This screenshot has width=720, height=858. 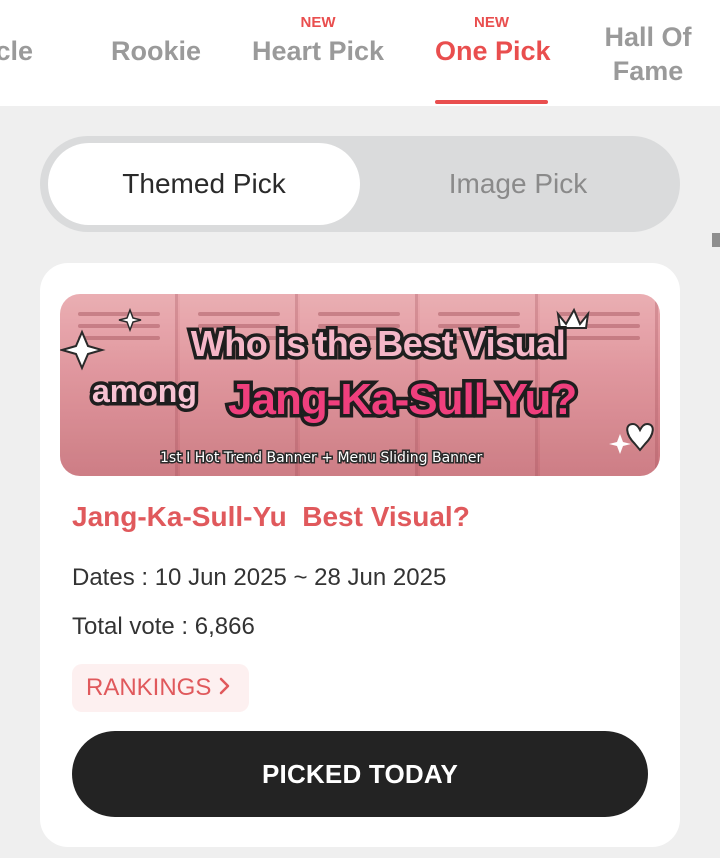 I want to click on tab-label: Hall Of Fame, so click(x=648, y=54).